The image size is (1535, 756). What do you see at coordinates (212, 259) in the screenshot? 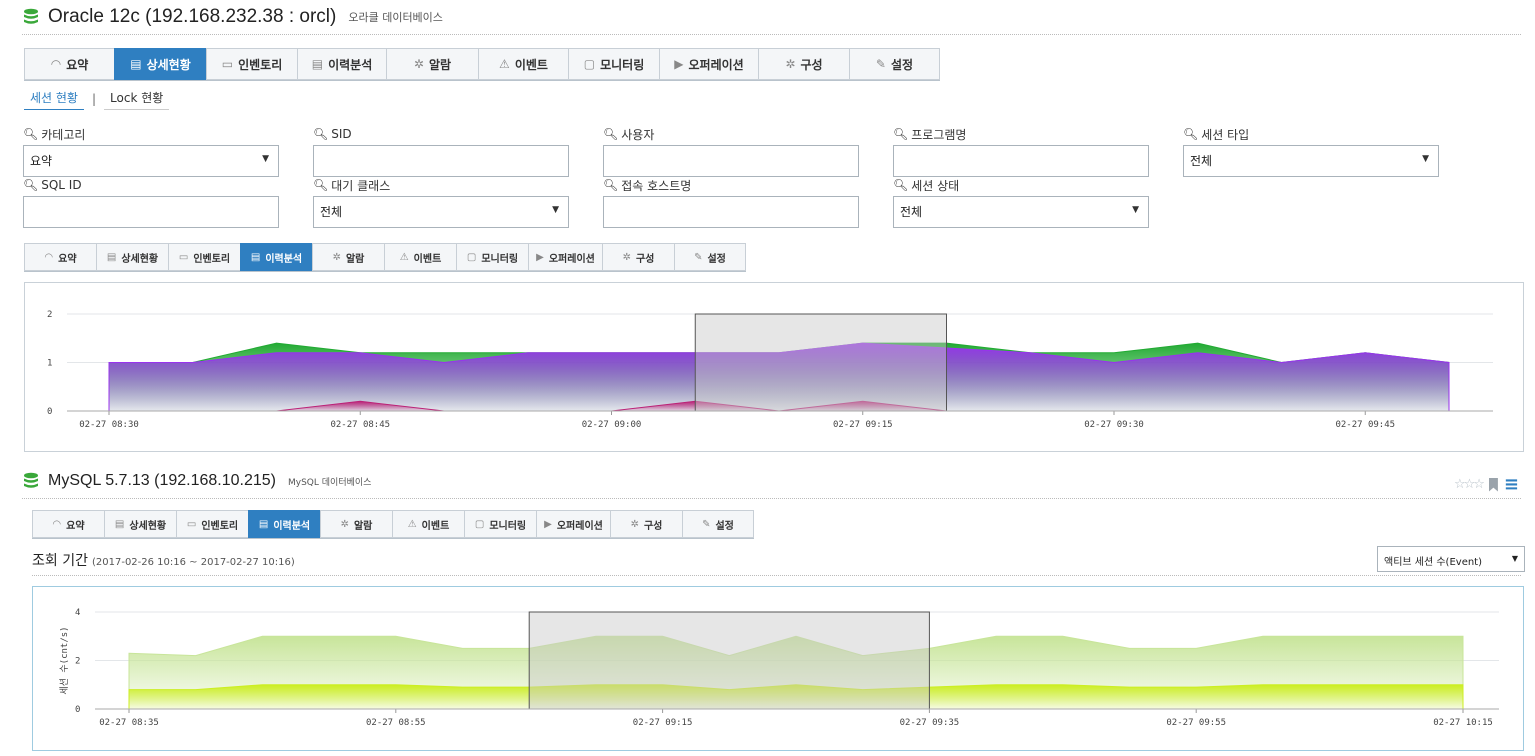
I see `tab-label: 인벤토리` at bounding box center [212, 259].